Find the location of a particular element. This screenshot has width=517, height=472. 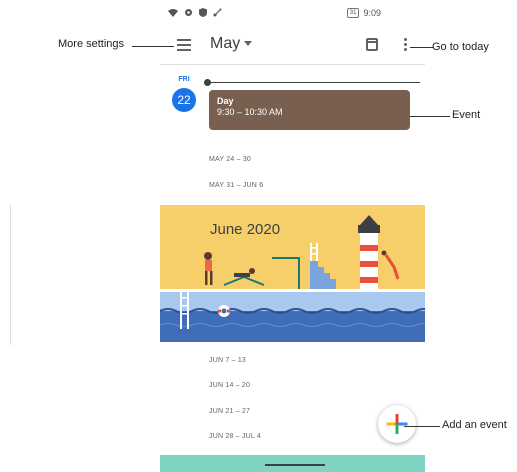

week-range: JUN 14 – 20 is located at coordinates (229, 385).